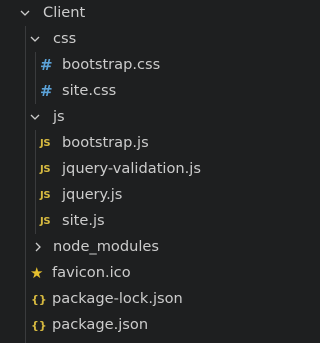  What do you see at coordinates (111, 64) in the screenshot?
I see `file-label: bootstrap.css` at bounding box center [111, 64].